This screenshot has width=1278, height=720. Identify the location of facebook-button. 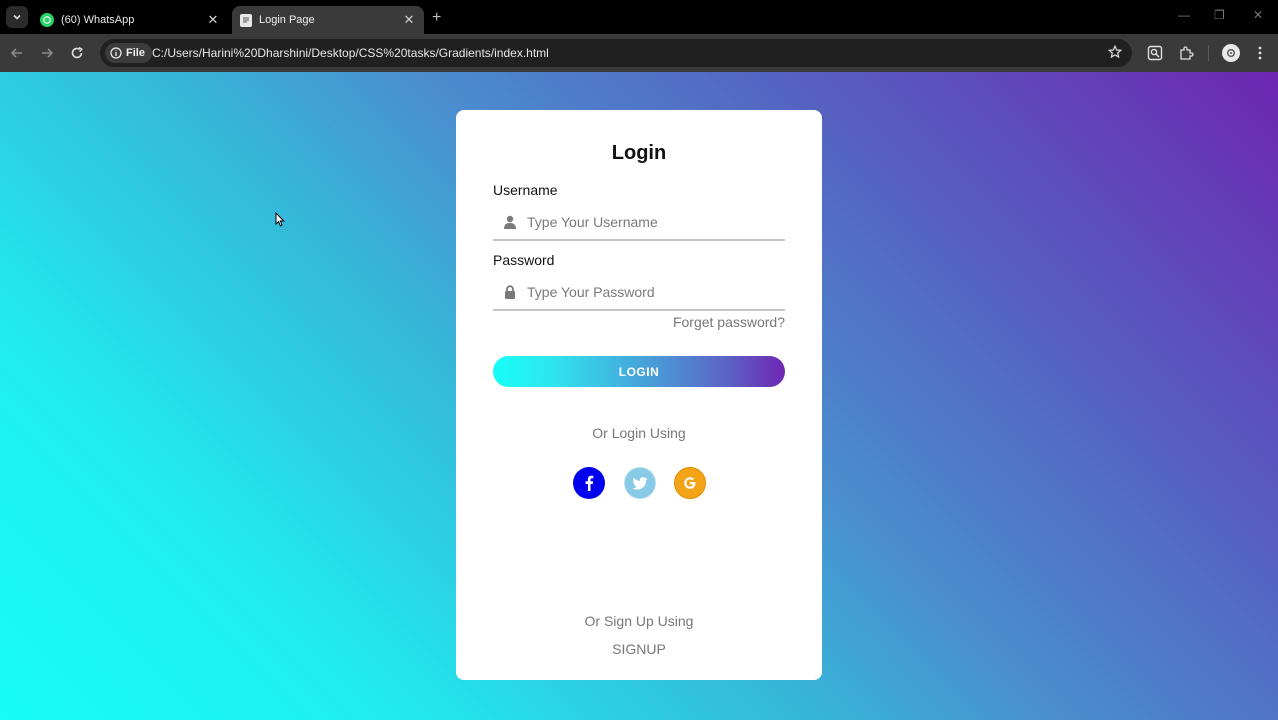
(589, 483).